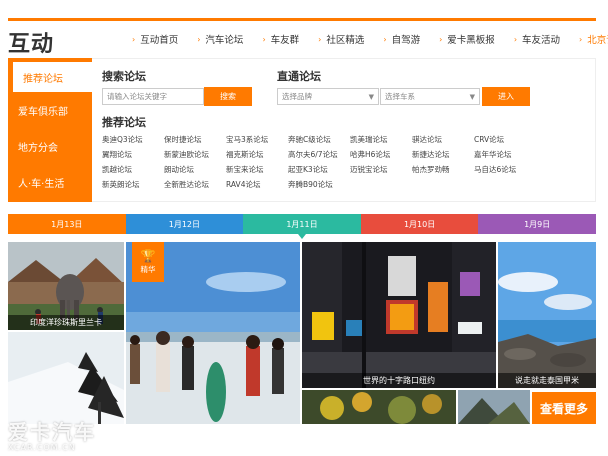 The height and width of the screenshot is (456, 608). I want to click on forum-link: 骐达论坛, so click(443, 139).